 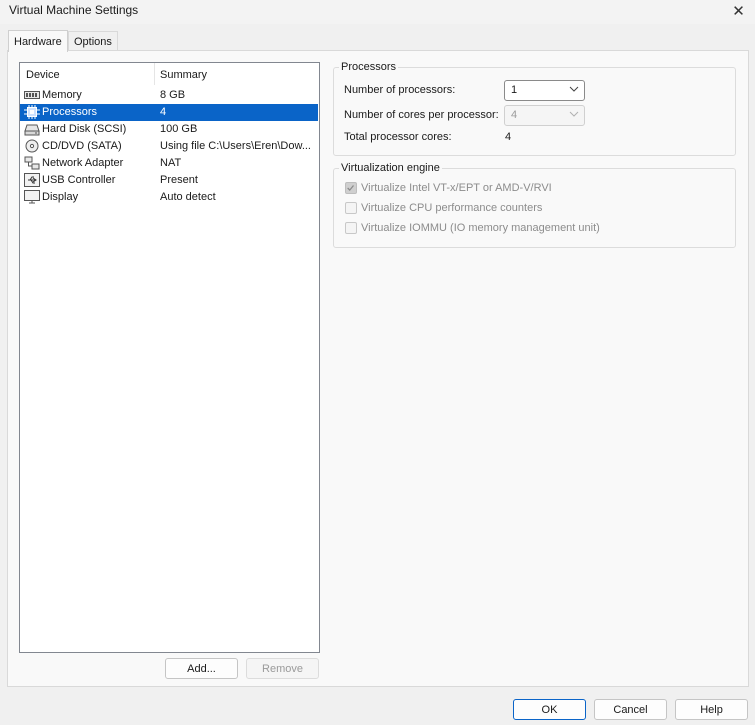 What do you see at coordinates (514, 115) in the screenshot?
I see `cores-per-processor-value: 4` at bounding box center [514, 115].